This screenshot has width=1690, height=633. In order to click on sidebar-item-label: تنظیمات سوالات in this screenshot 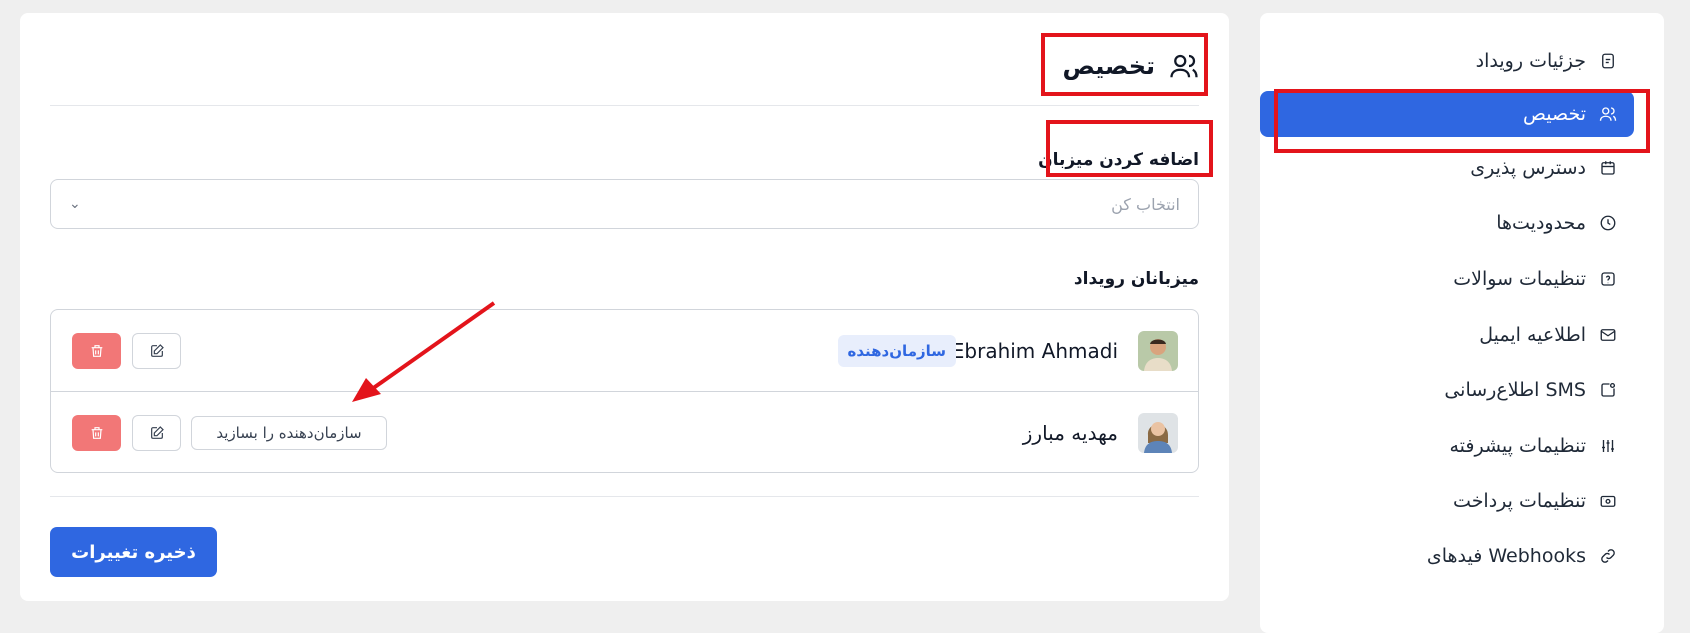, I will do `click(1519, 279)`.